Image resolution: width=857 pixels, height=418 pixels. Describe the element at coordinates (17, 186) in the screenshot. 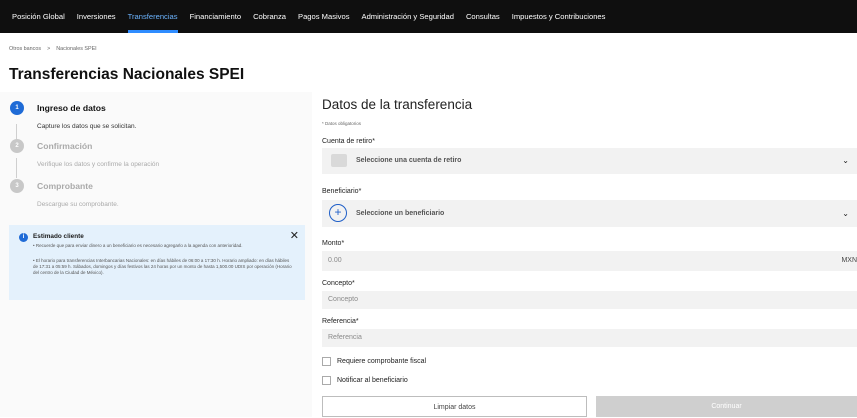

I see `step-number: 3` at that location.